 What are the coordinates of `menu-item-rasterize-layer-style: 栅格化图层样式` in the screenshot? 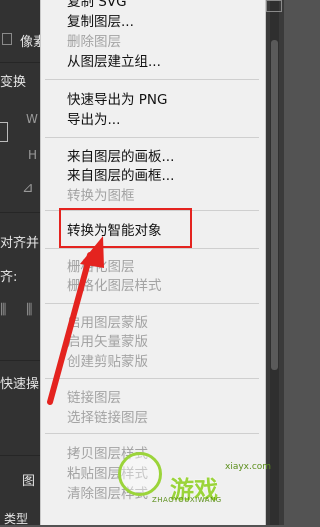 It's located at (114, 286).